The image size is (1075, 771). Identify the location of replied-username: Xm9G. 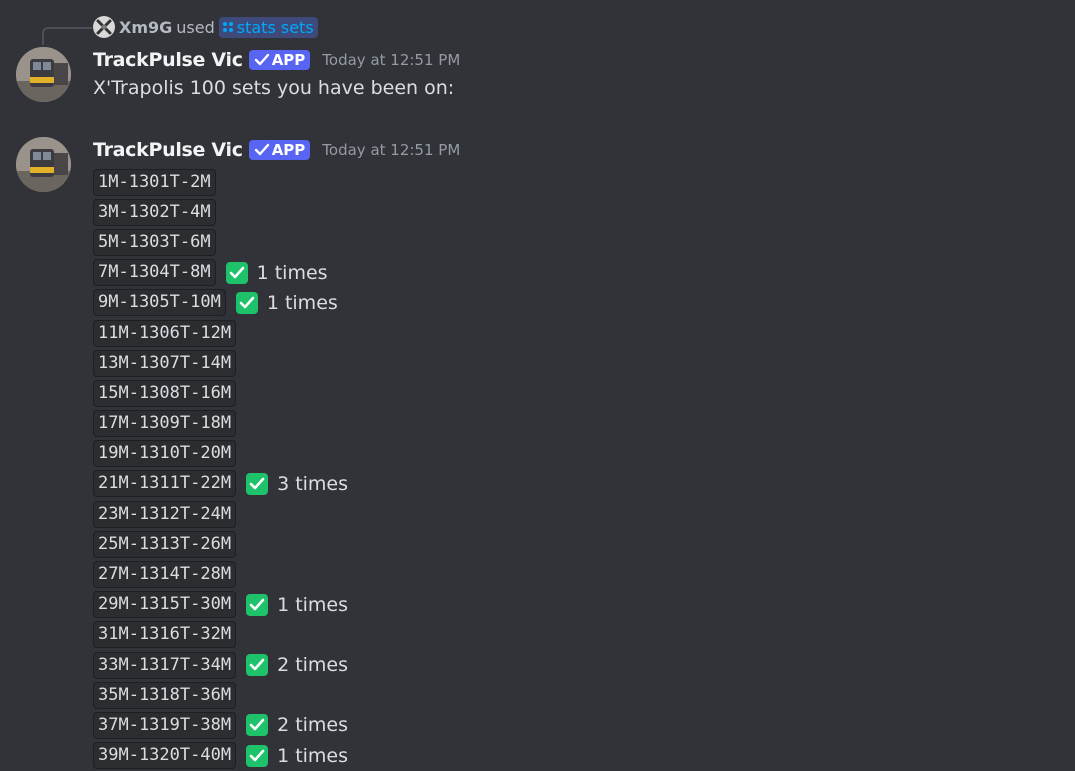
(145, 27).